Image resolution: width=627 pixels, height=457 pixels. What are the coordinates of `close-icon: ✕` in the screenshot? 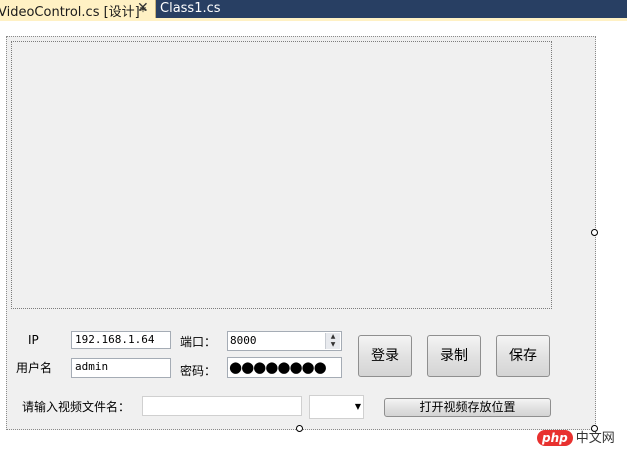 It's located at (143, 8).